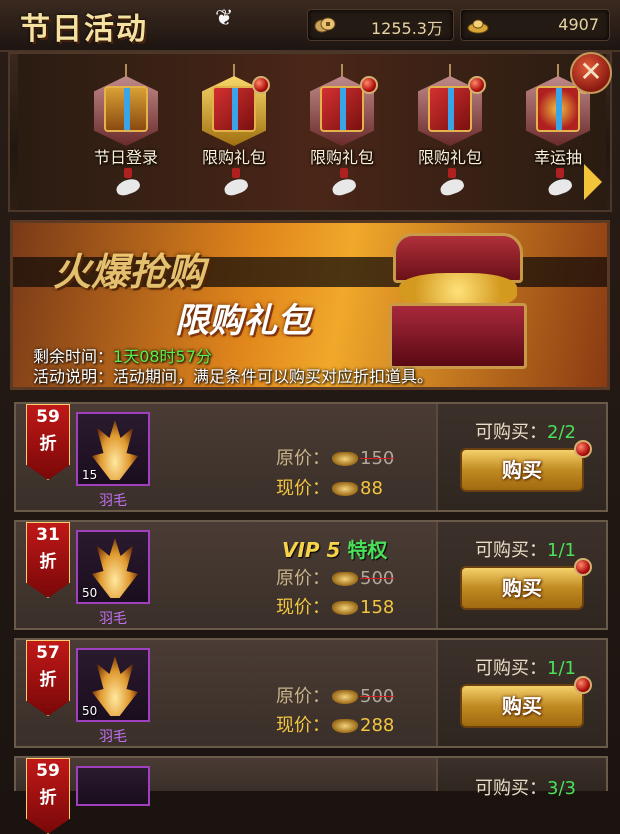 This screenshot has width=620, height=834. What do you see at coordinates (311, 550) in the screenshot?
I see `vip-level: VIP 5` at bounding box center [311, 550].